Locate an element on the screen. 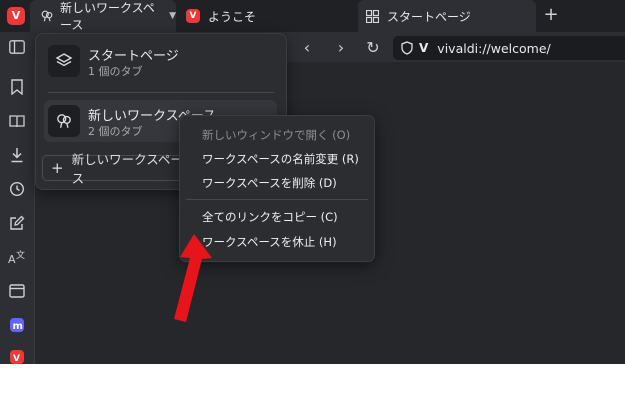 This screenshot has width=625, height=396. vivaldi-social-icon: V is located at coordinates (17, 356).